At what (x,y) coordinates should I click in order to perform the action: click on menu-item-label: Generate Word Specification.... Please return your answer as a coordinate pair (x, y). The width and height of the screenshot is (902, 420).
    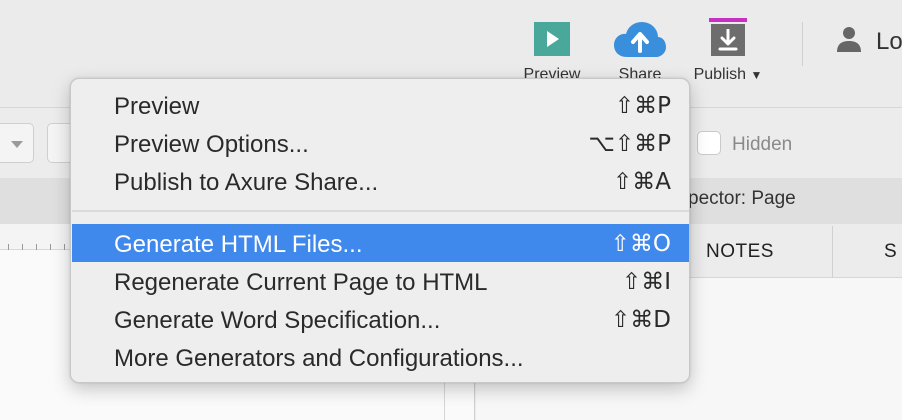
    Looking at the image, I should click on (277, 320).